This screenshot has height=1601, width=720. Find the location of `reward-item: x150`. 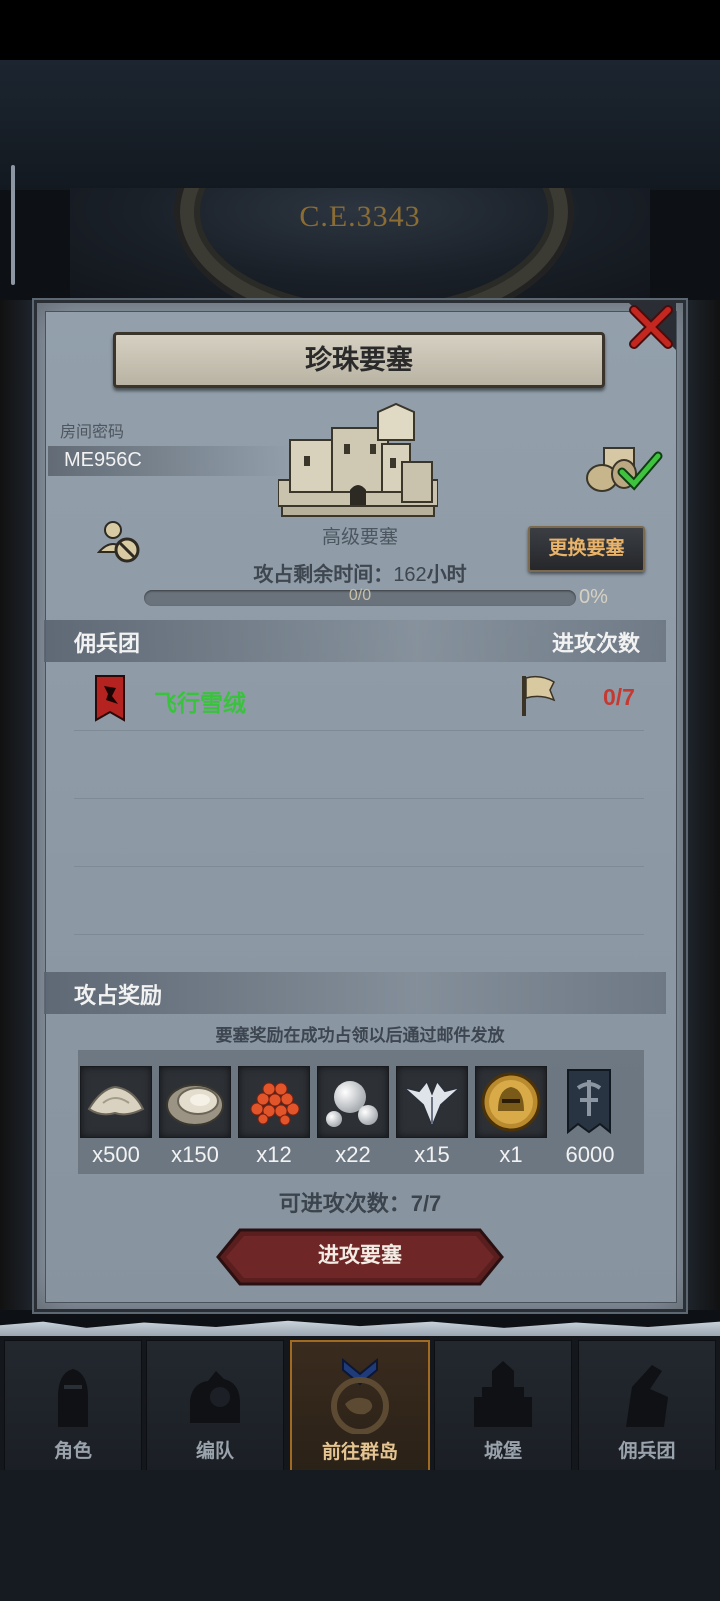

reward-item: x150 is located at coordinates (195, 1116).